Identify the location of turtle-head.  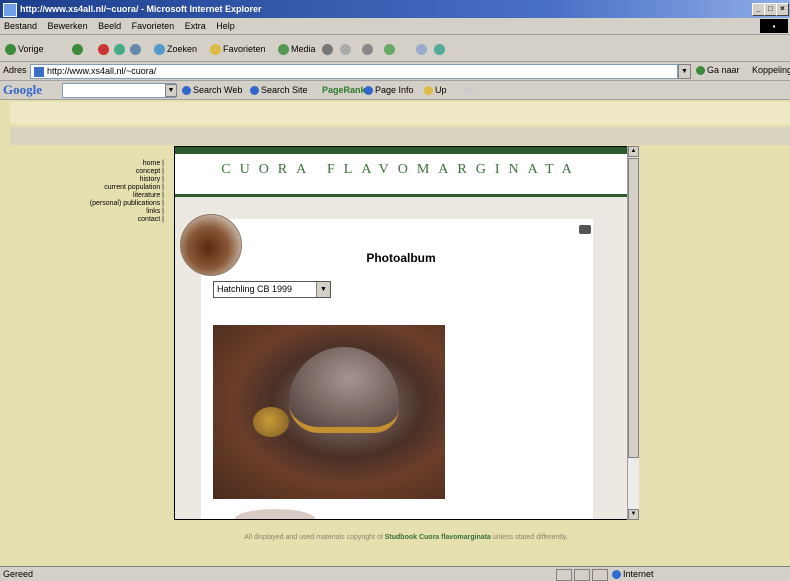
(271, 422).